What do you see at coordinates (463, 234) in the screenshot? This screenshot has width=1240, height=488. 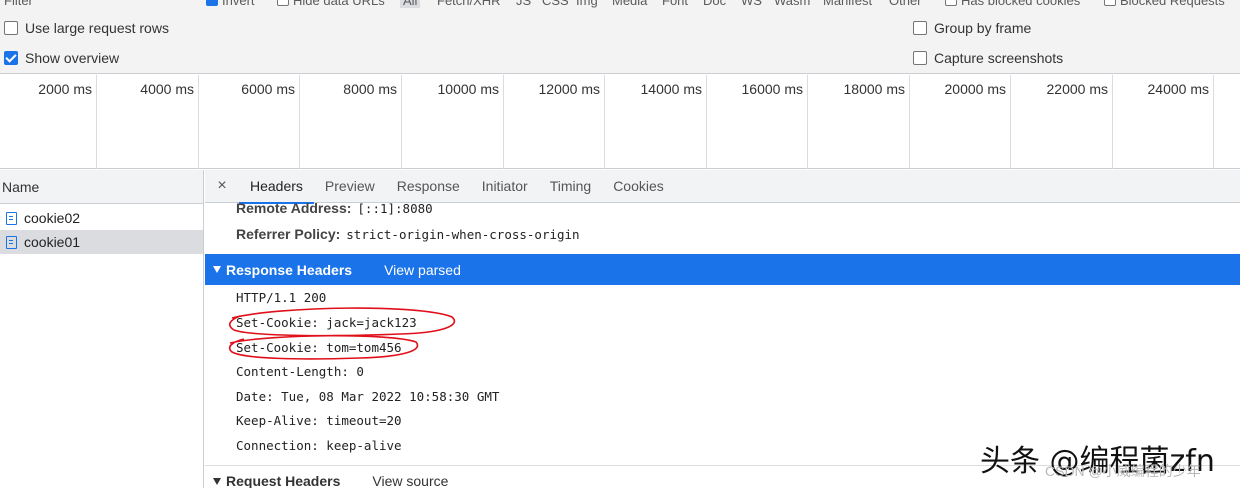 I see `referrer-policy-value: strict-origin-when-cross-origin` at bounding box center [463, 234].